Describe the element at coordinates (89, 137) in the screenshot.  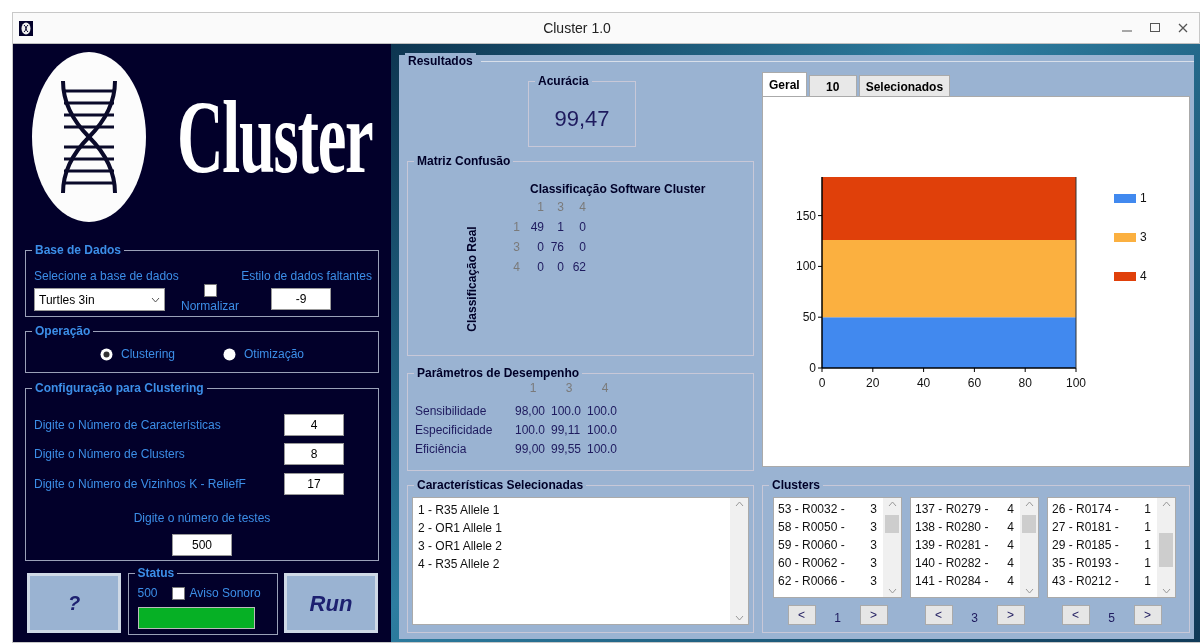
I see `dna-logo-icon` at that location.